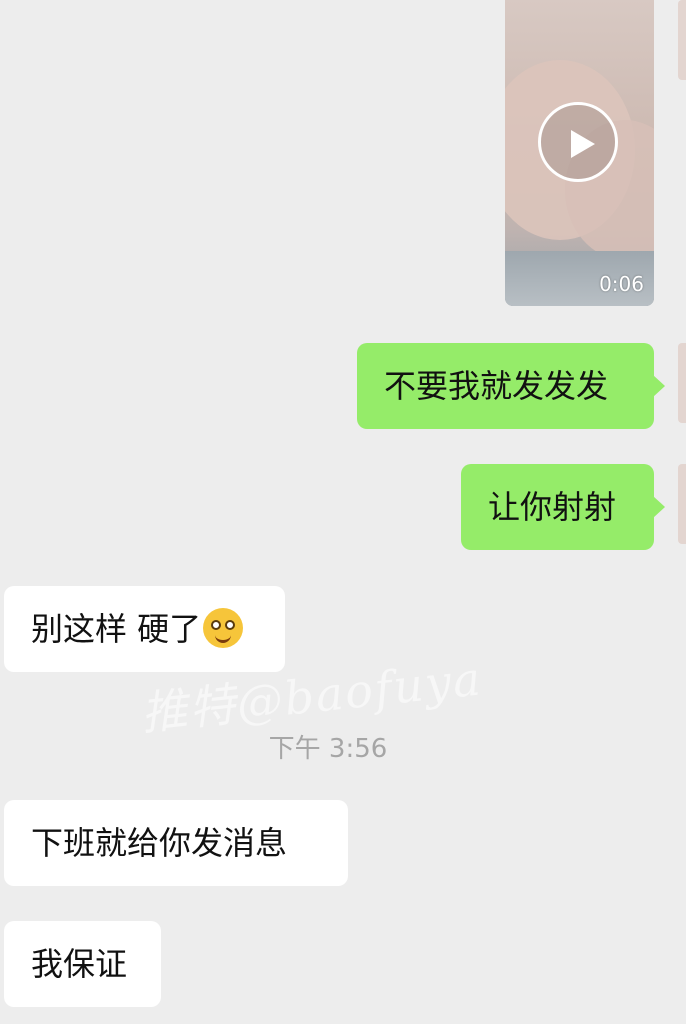 The image size is (686, 1024). I want to click on message-bubble-incoming: 下班就给你发消息, so click(176, 843).